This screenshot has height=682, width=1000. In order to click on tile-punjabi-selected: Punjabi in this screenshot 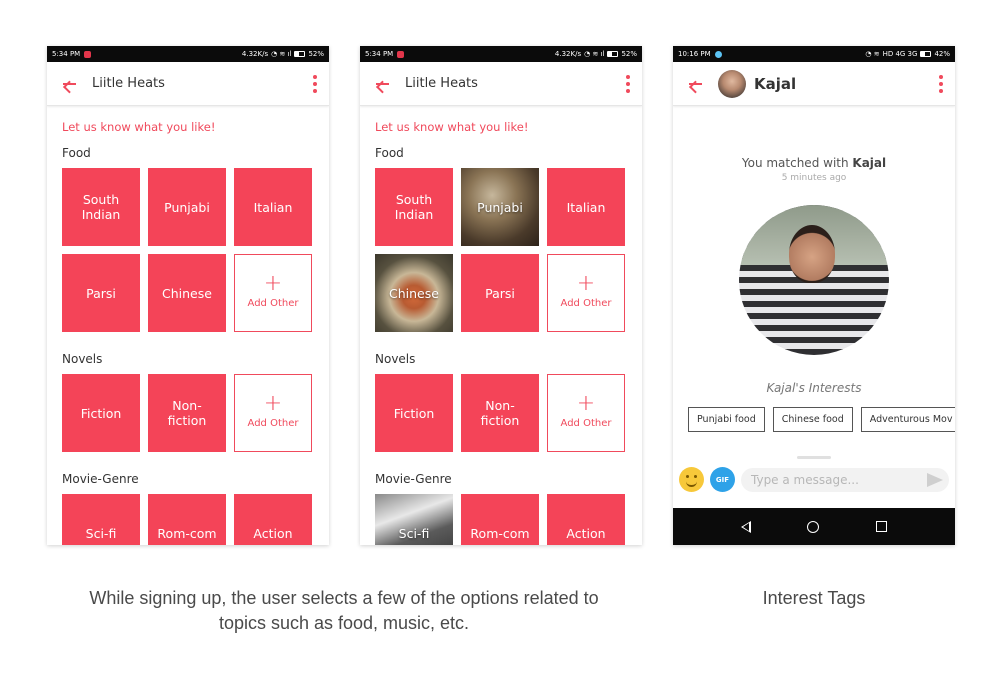, I will do `click(500, 207)`.